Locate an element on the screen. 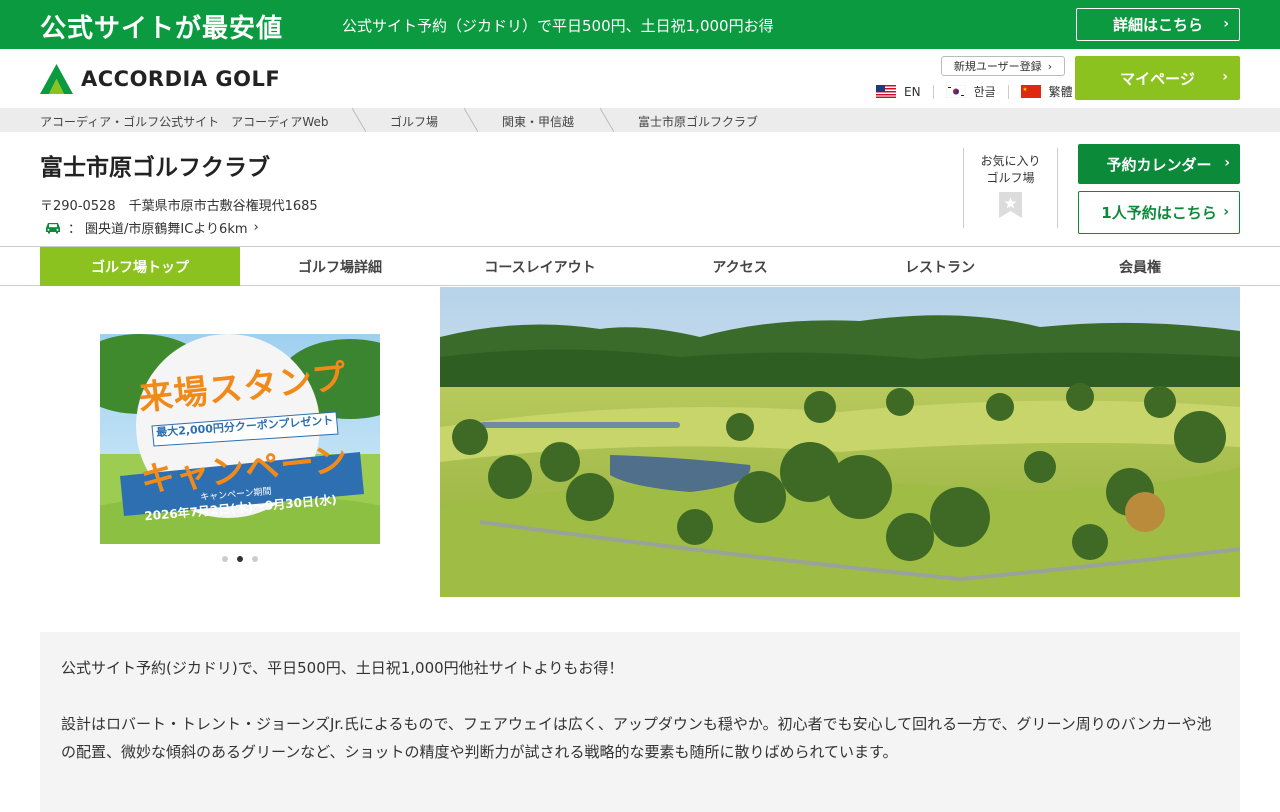 The height and width of the screenshot is (812, 1280). access-text: 圏央道/市原鶴舞ICより6km is located at coordinates (166, 229).